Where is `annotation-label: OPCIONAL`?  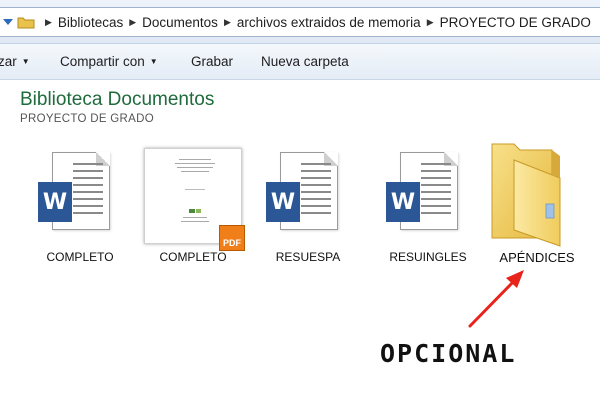
annotation-label: OPCIONAL is located at coordinates (448, 353).